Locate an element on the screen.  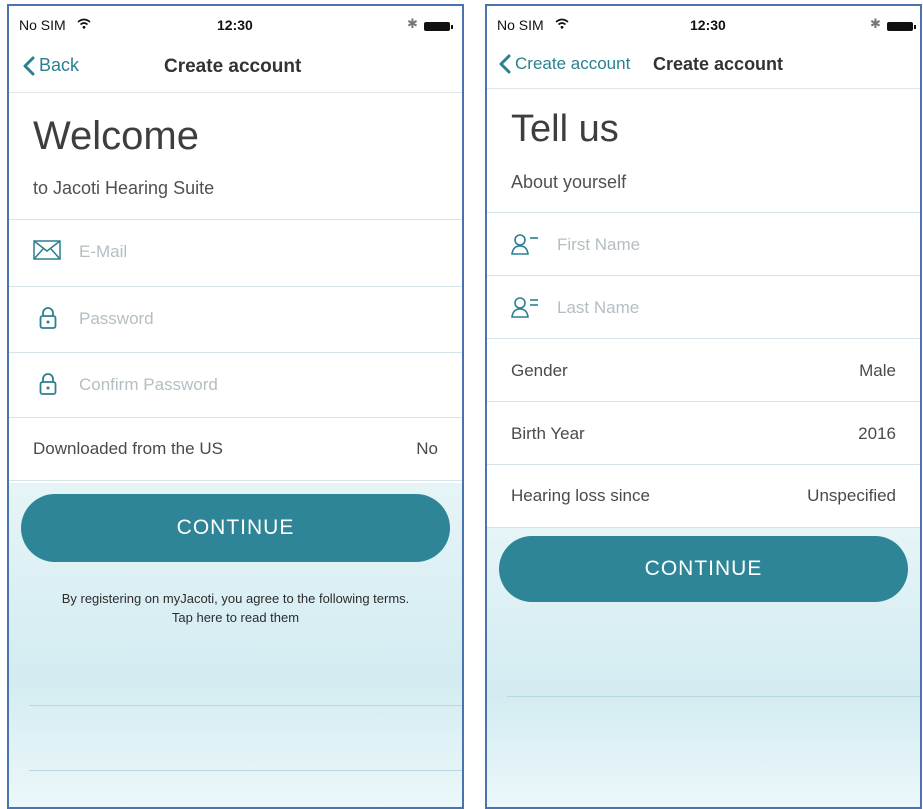
back-label: Back is located at coordinates (59, 65).